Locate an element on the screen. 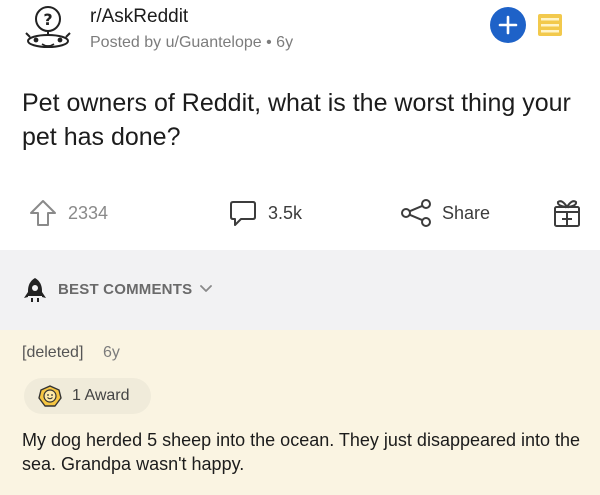 This screenshot has width=600, height=495. sort-label: BEST COMMENTS is located at coordinates (125, 289).